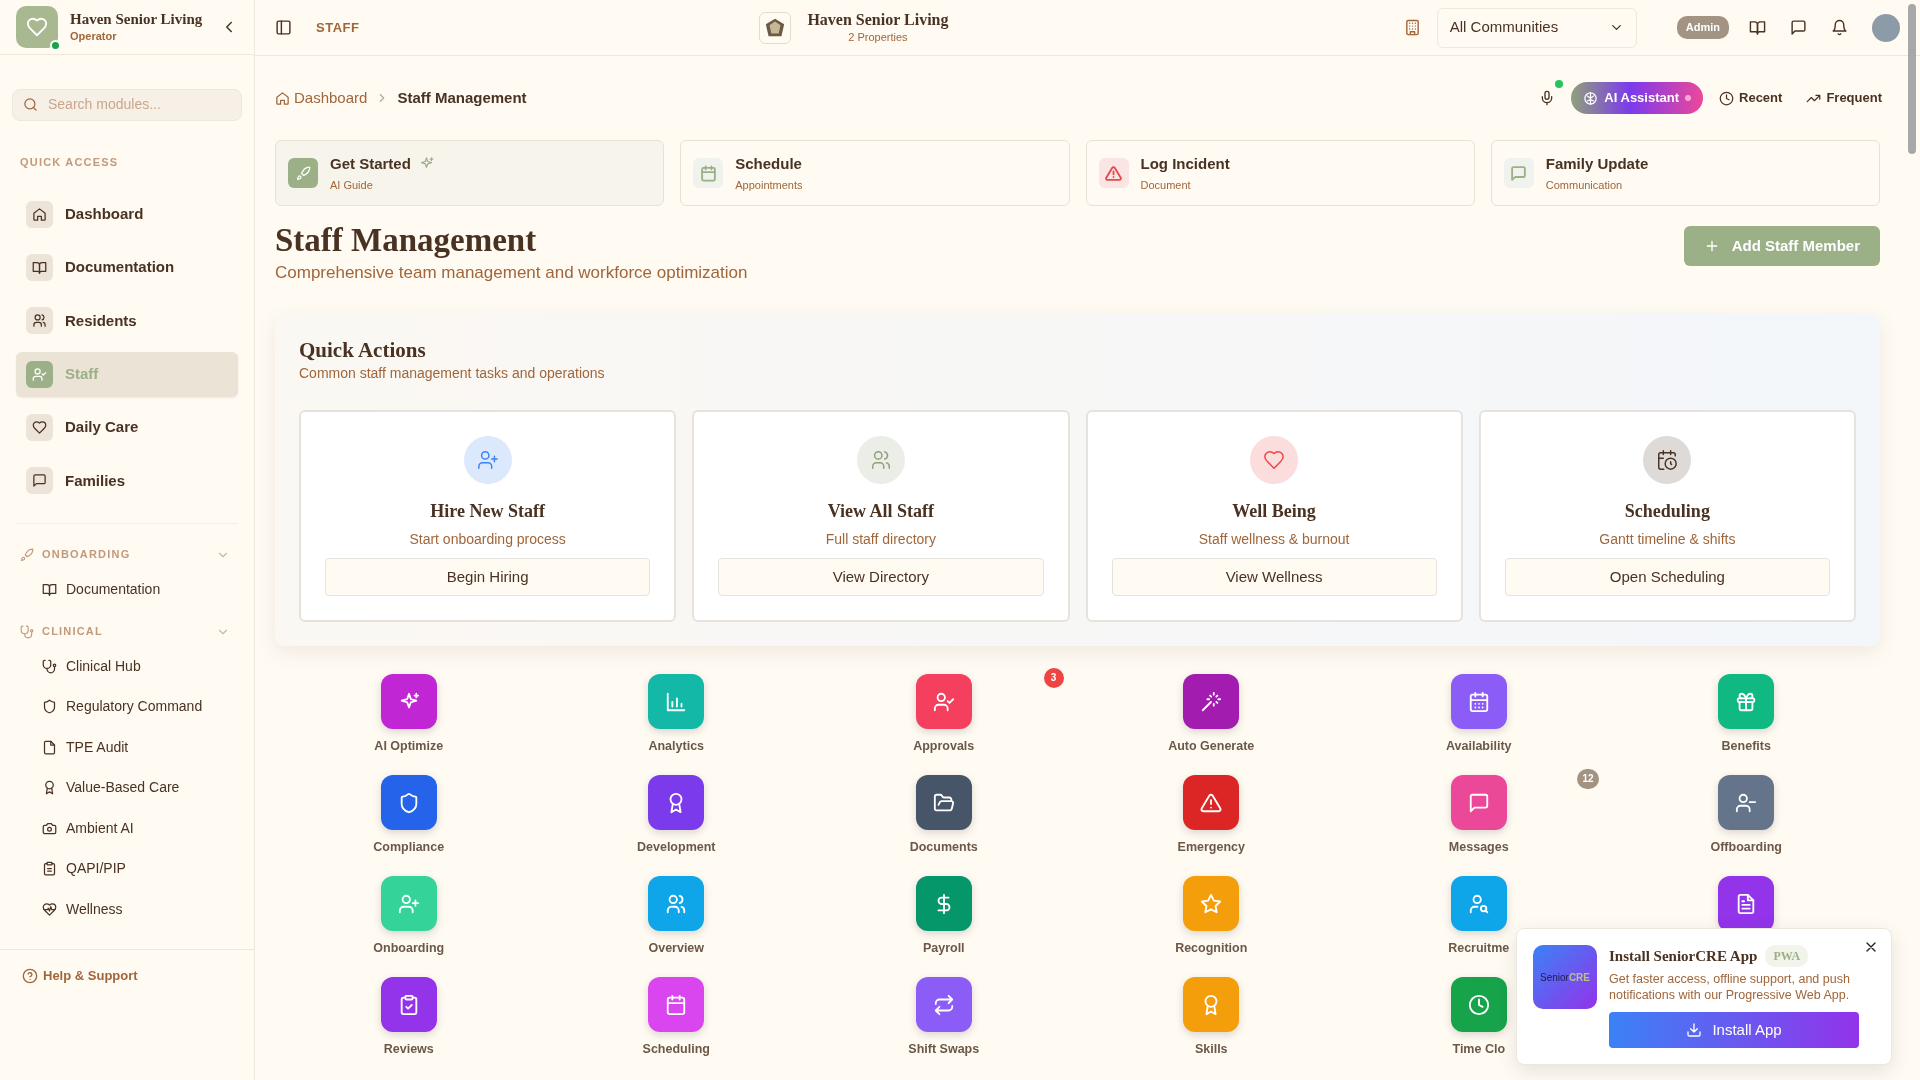  I want to click on action-title: Well Being, so click(1274, 511).